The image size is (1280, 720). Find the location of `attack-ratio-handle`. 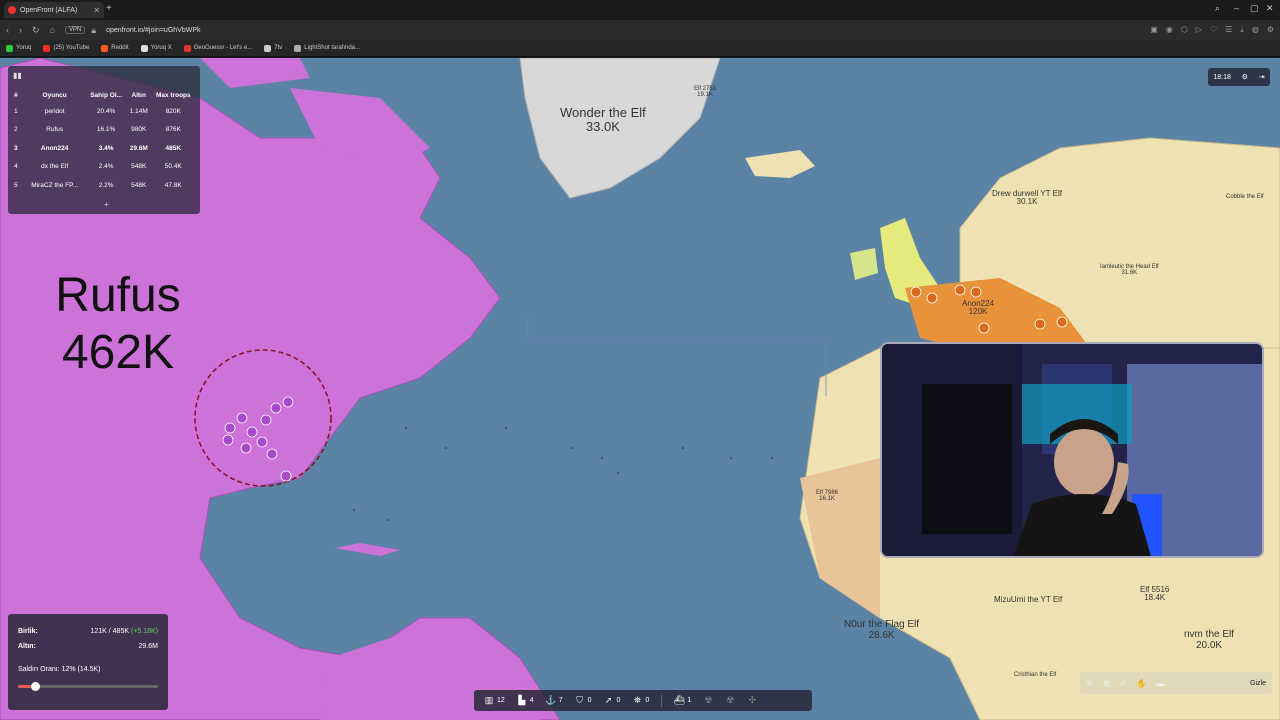

attack-ratio-handle is located at coordinates (35, 686).